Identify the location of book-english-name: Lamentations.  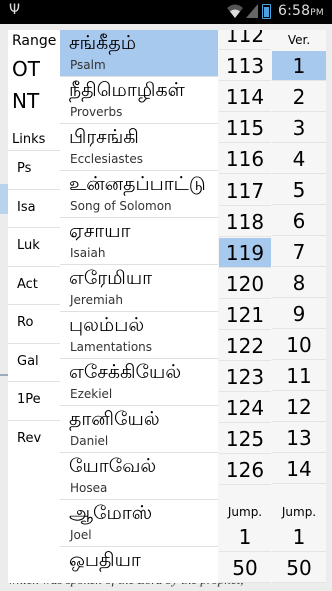
(111, 347).